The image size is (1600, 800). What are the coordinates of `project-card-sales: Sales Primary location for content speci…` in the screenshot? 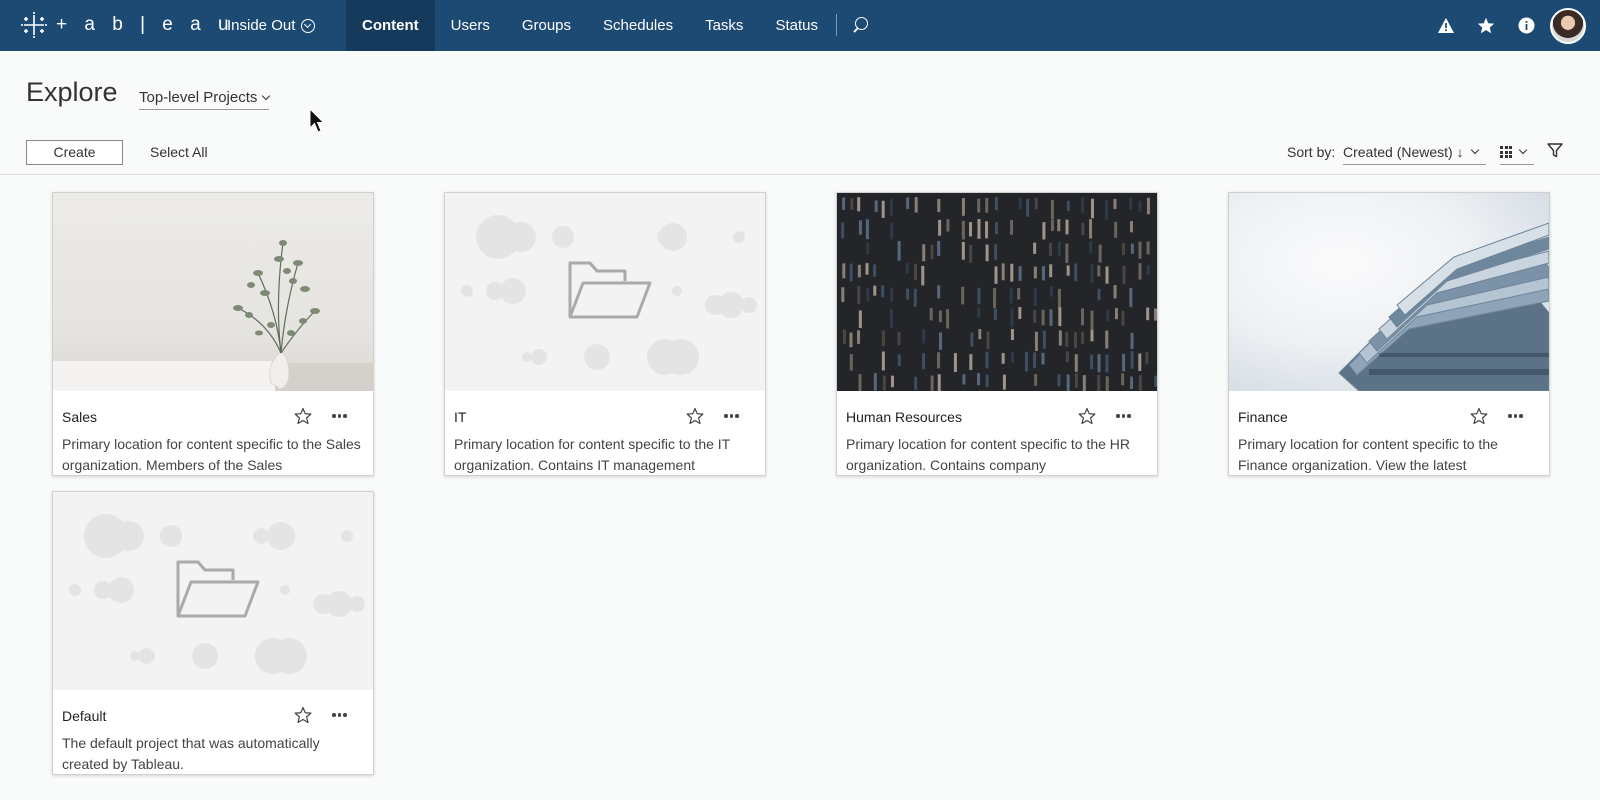 It's located at (213, 334).